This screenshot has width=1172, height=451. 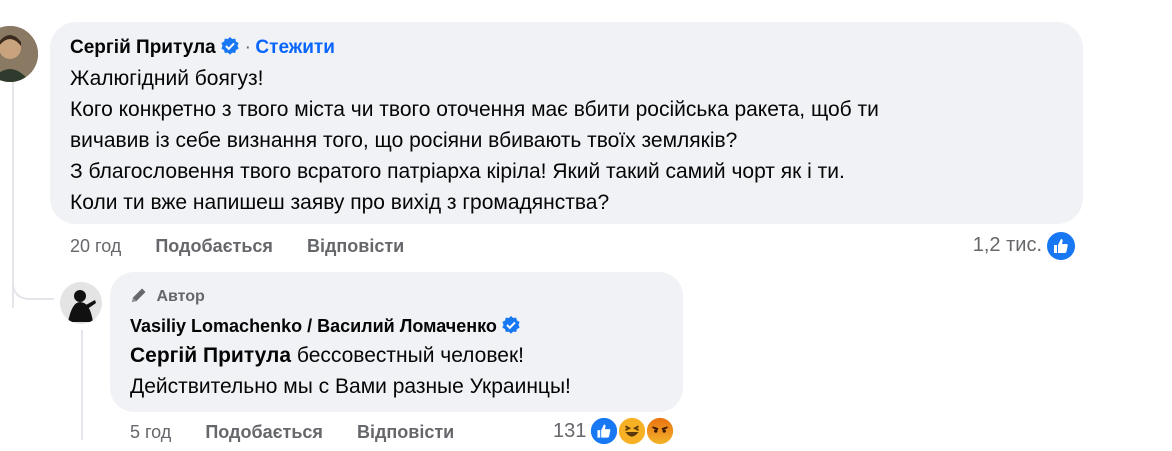 I want to click on reply-line-rest: бессовестный человек!, so click(x=407, y=355).